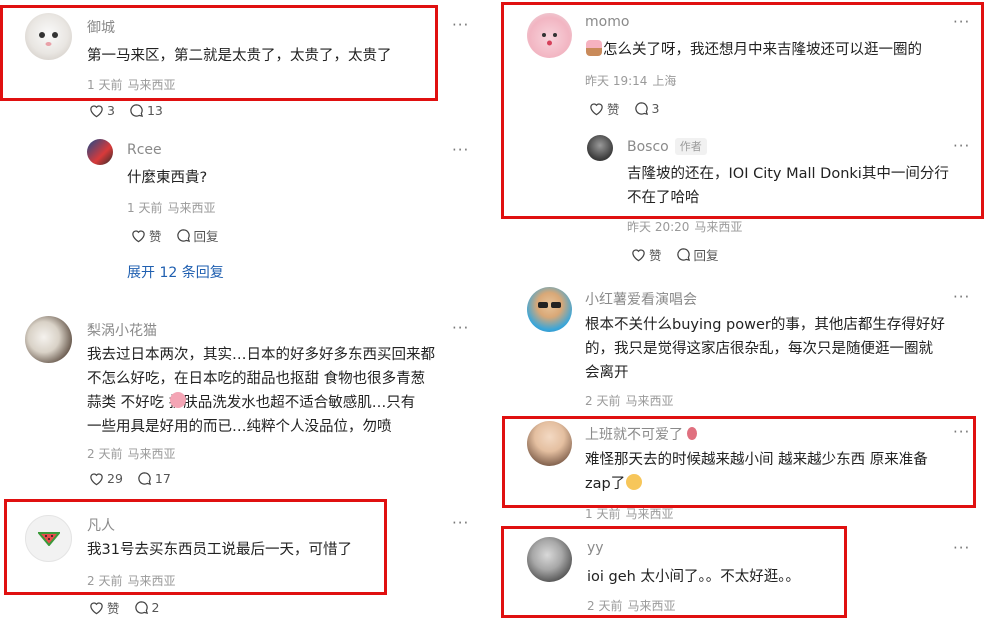  What do you see at coordinates (594, 48) in the screenshot?
I see `cake-emoji-icon` at bounding box center [594, 48].